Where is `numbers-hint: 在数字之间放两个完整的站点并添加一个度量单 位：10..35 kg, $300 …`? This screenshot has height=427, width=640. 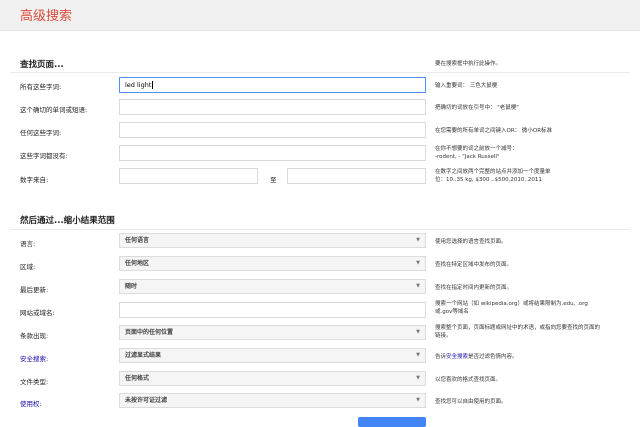 numbers-hint: 在数字之间放两个完整的站点并添加一个度量单 位：10..35 kg, $300 … is located at coordinates (493, 176).